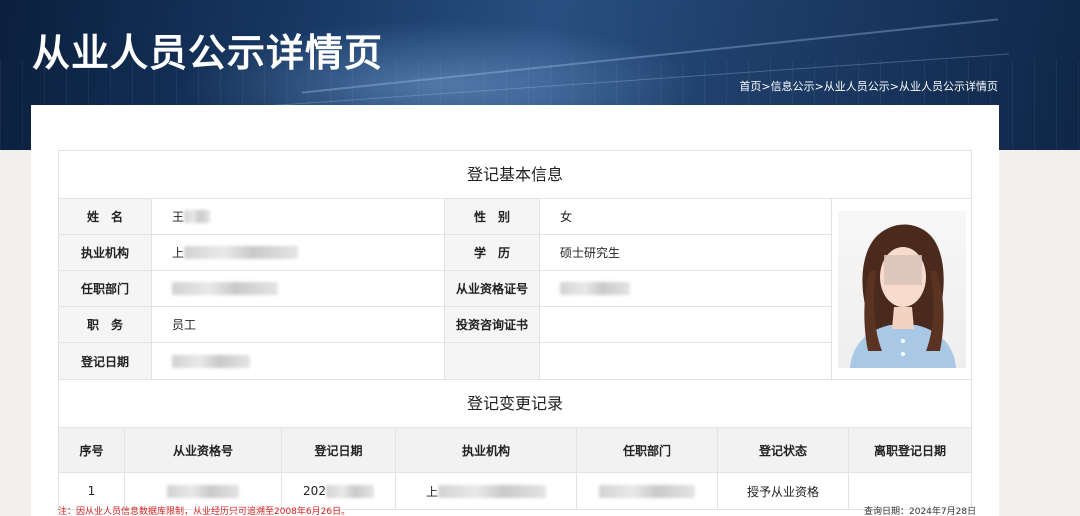  What do you see at coordinates (647, 450) in the screenshot?
I see `col-department: 任职部门` at bounding box center [647, 450].